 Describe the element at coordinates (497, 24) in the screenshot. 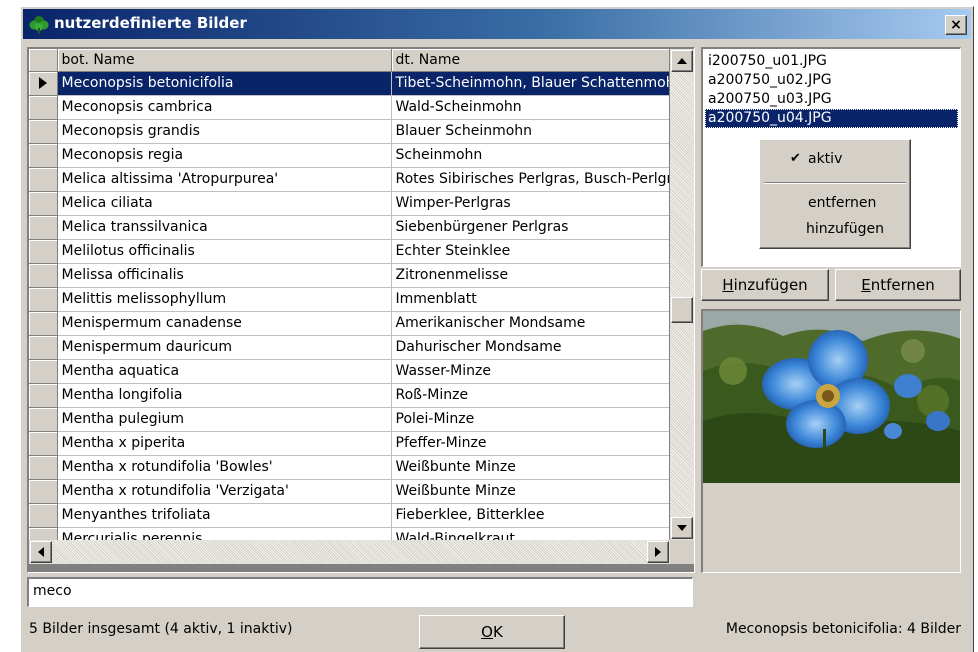

I see `title-bar: nutzerdefinierte Bilder ×` at that location.